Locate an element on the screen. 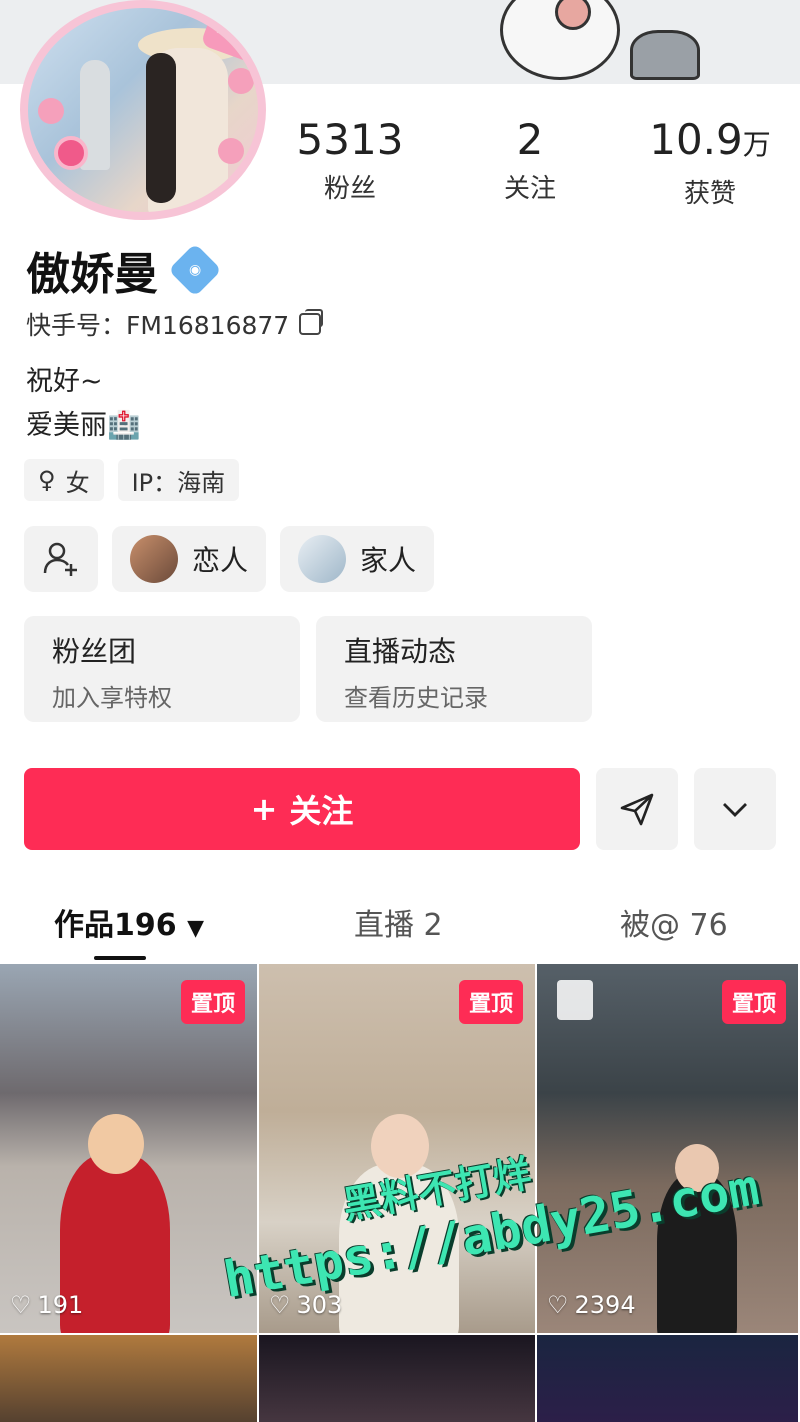  stat-following: 2 关注 is located at coordinates (530, 162).